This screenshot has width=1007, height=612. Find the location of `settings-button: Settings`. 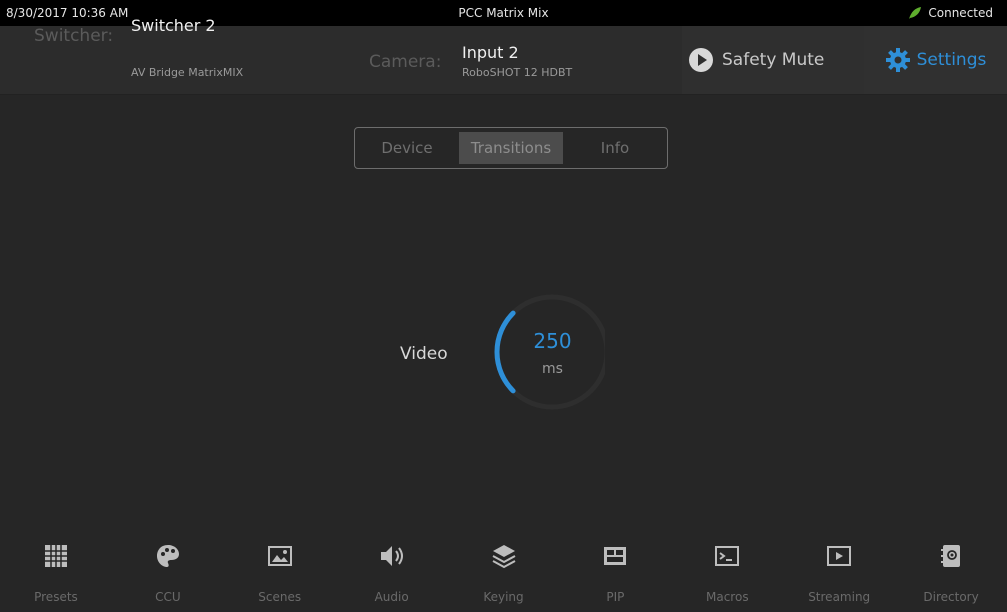

settings-button: Settings is located at coordinates (935, 60).